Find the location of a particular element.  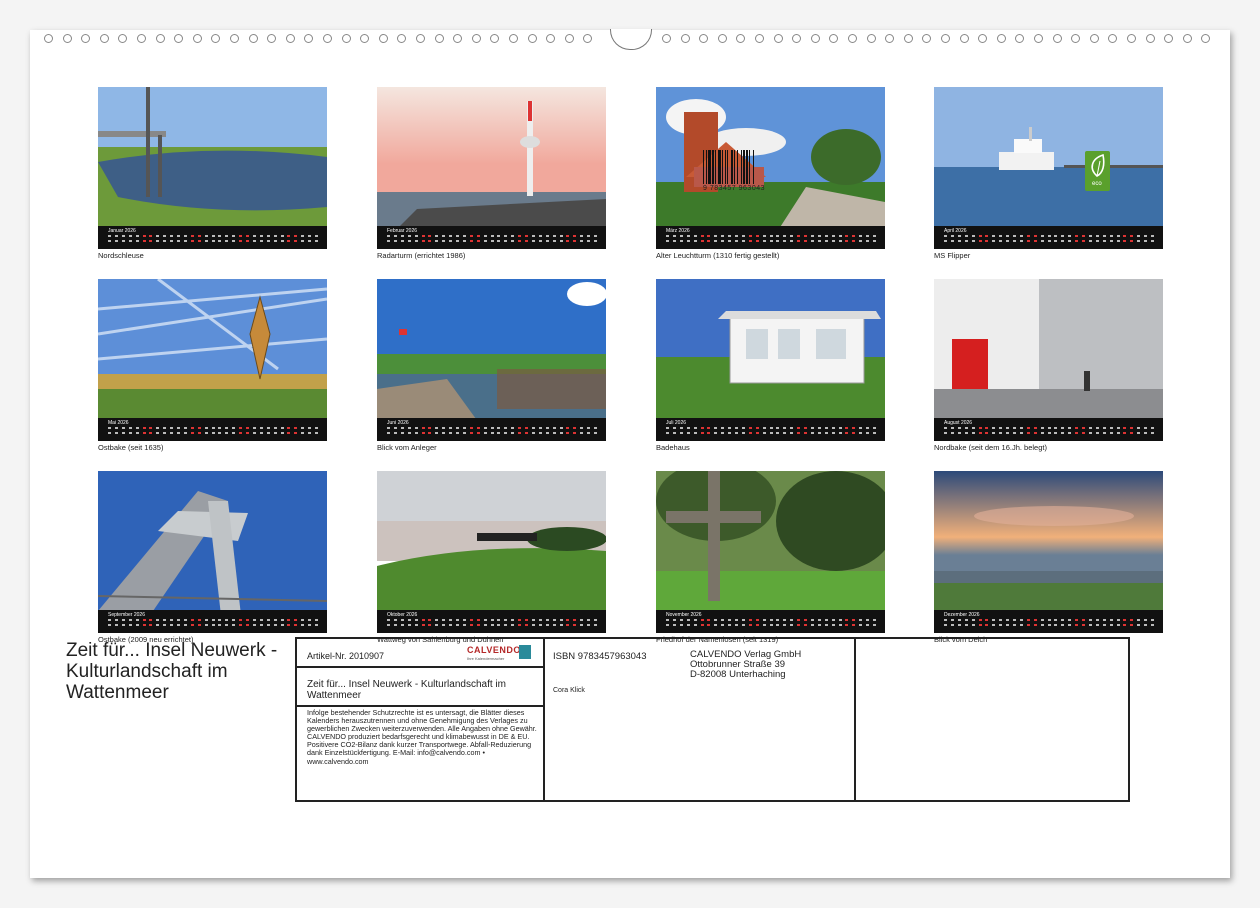

month-tile-januar: Januar 2026 Nordschleuse is located at coordinates (212, 173).